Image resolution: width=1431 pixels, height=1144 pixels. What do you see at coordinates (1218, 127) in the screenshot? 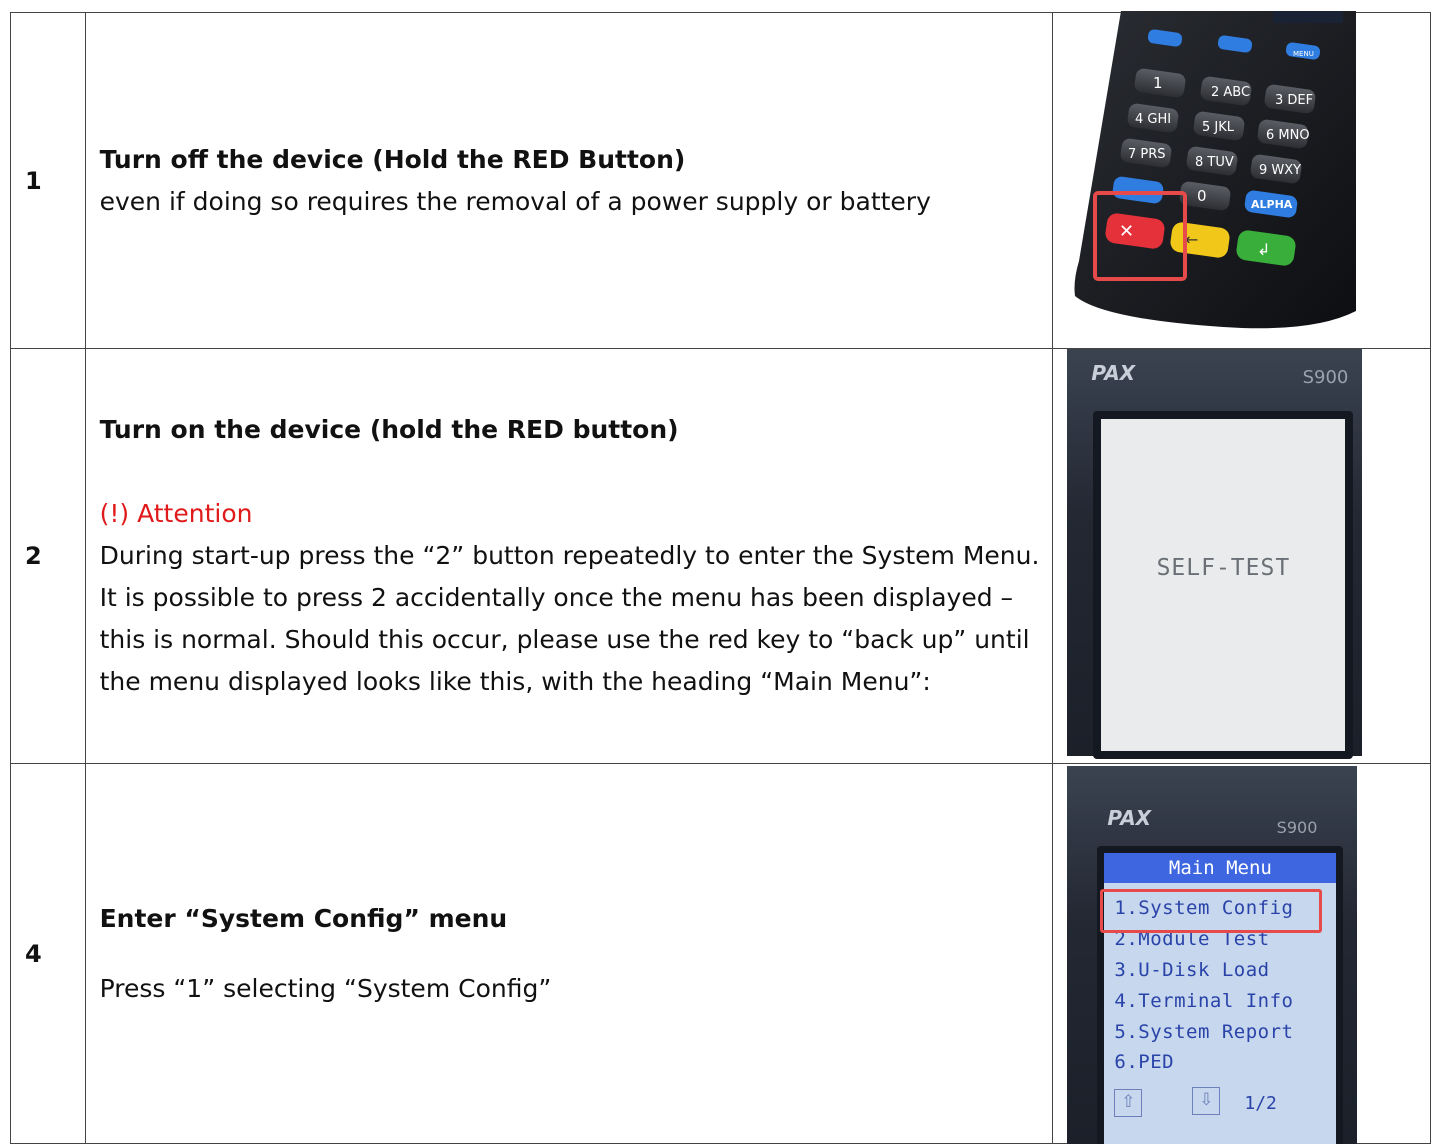
I see `key-5: 5 JKL` at bounding box center [1218, 127].